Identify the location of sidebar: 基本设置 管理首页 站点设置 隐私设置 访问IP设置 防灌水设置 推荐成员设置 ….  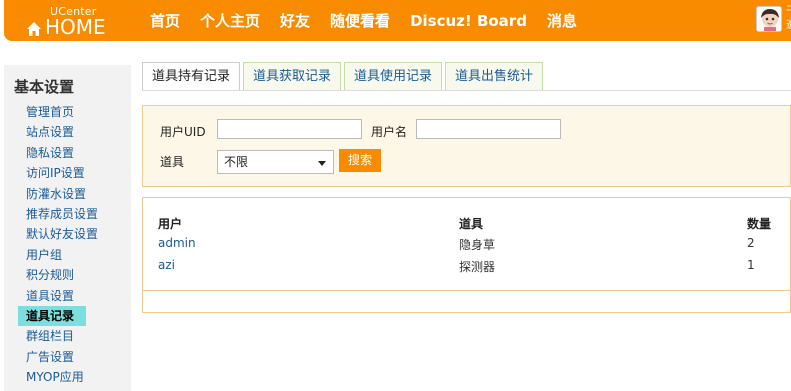
(67, 228).